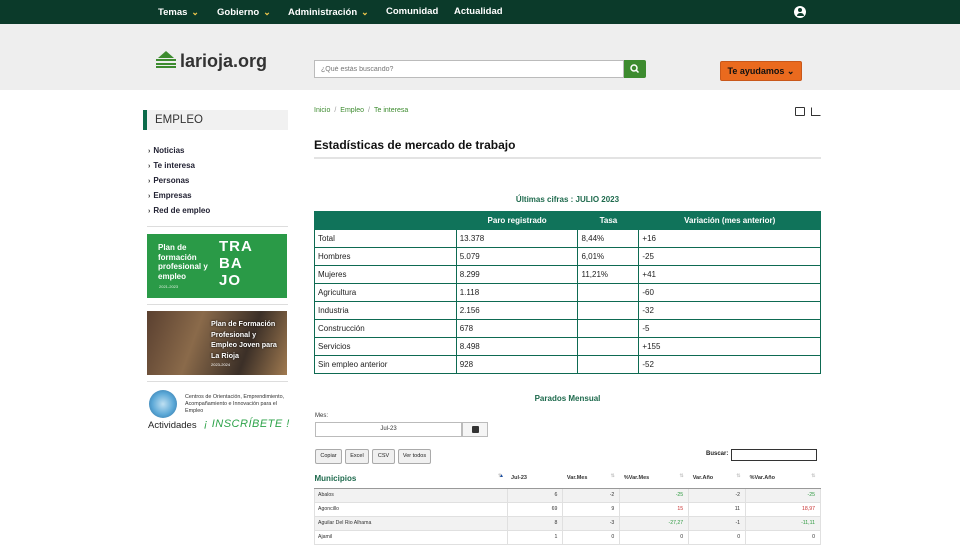 The height and width of the screenshot is (545, 960). What do you see at coordinates (567, 199) in the screenshot?
I see `ultimas-cifras-title: Últimas cifras : JULIO 2023` at bounding box center [567, 199].